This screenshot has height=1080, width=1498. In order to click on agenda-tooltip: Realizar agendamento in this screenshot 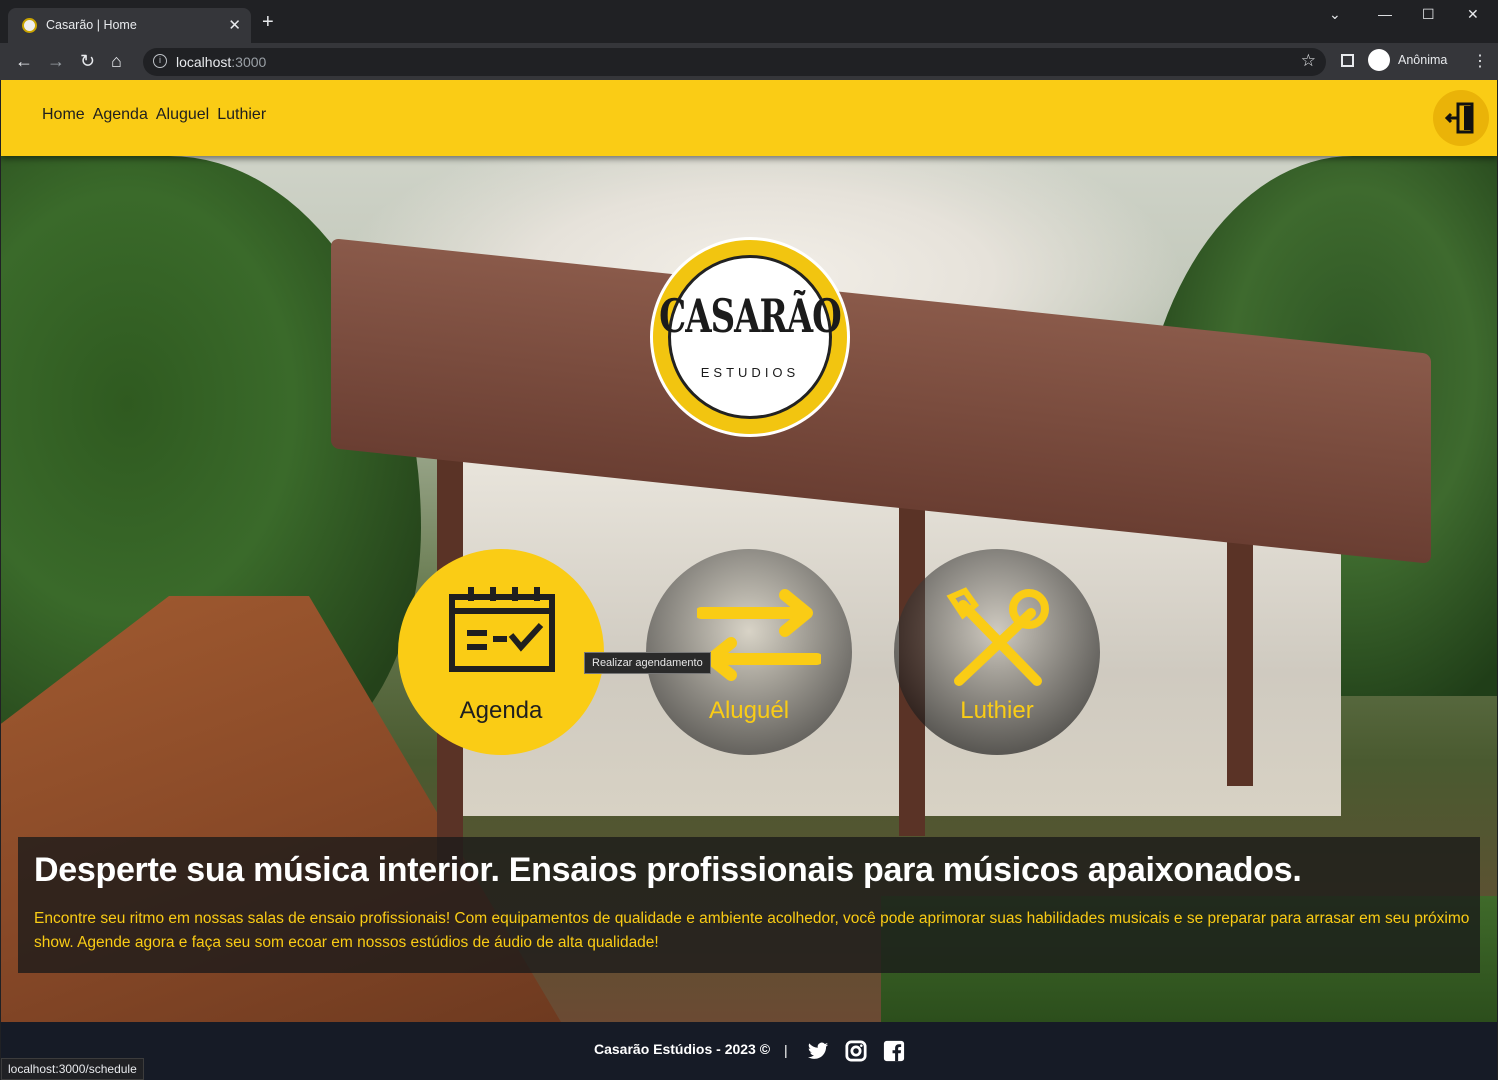, I will do `click(647, 663)`.